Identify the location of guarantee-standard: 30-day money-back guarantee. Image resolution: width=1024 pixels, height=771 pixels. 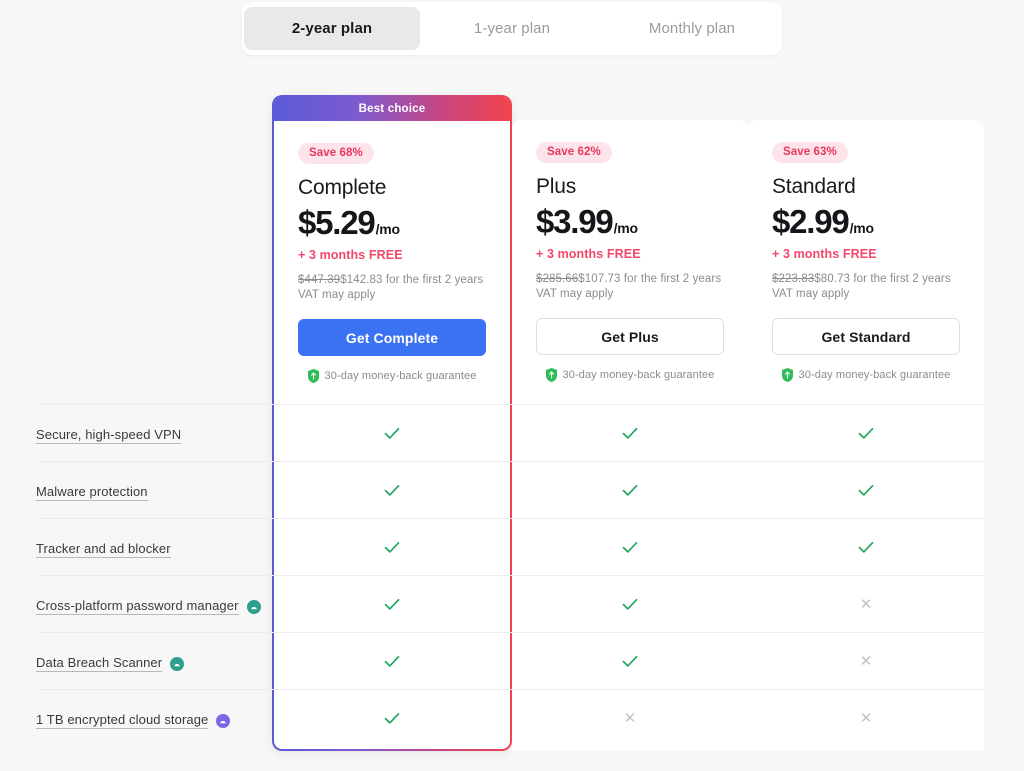
(866, 375).